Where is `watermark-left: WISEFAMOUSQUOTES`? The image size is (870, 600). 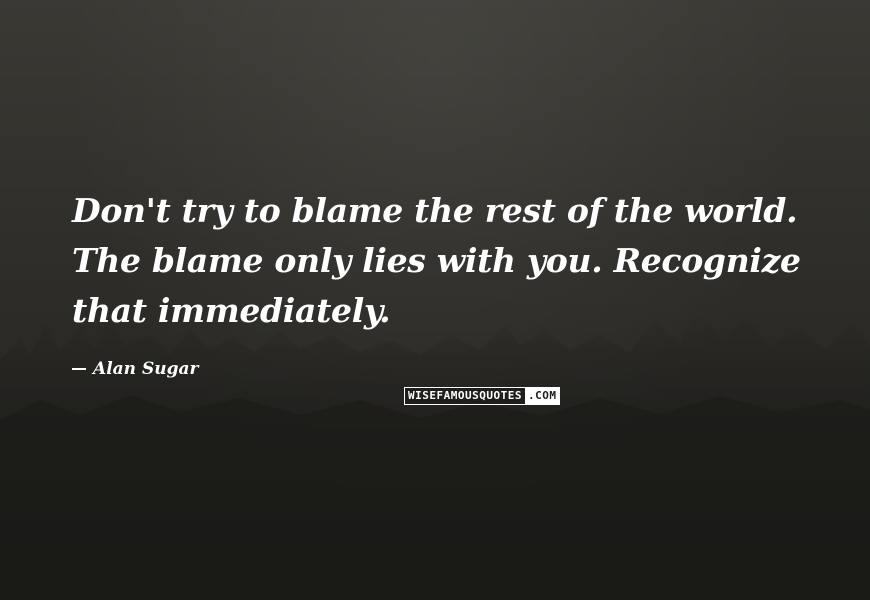
watermark-left: WISEFAMOUSQUOTES is located at coordinates (465, 396).